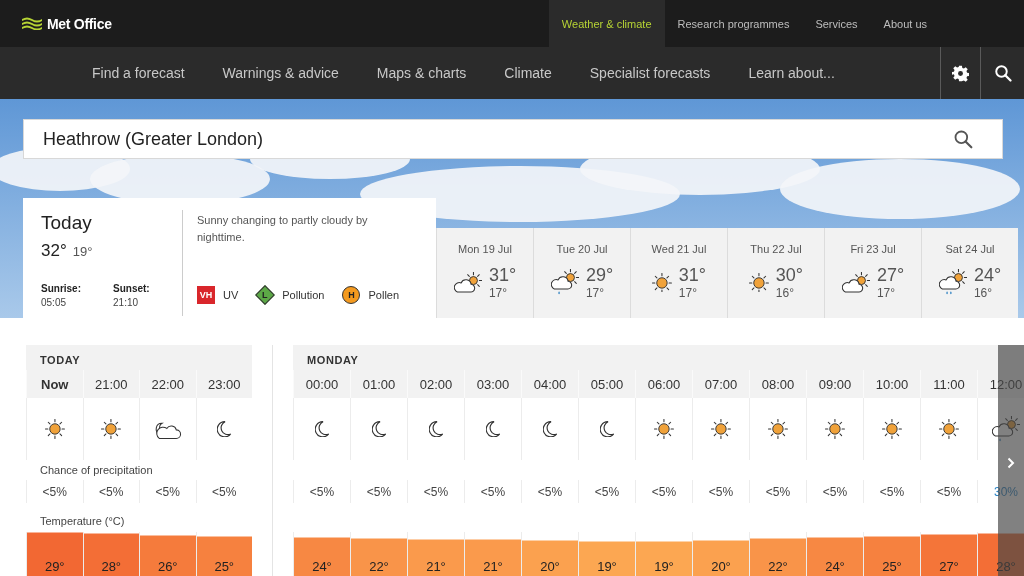 This screenshot has width=1024, height=576. Describe the element at coordinates (421, 73) in the screenshot. I see `main-nav-link: Maps & charts` at that location.